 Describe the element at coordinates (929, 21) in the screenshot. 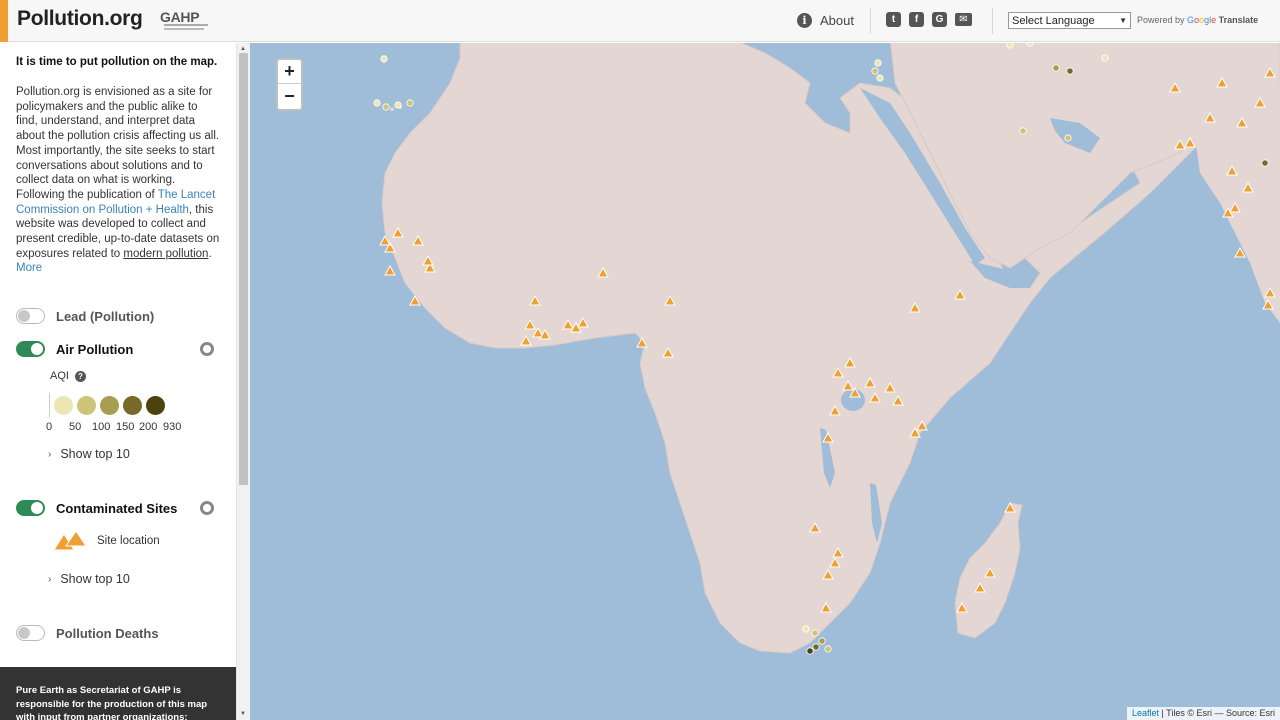

I see `social-links: t f G ✉` at that location.